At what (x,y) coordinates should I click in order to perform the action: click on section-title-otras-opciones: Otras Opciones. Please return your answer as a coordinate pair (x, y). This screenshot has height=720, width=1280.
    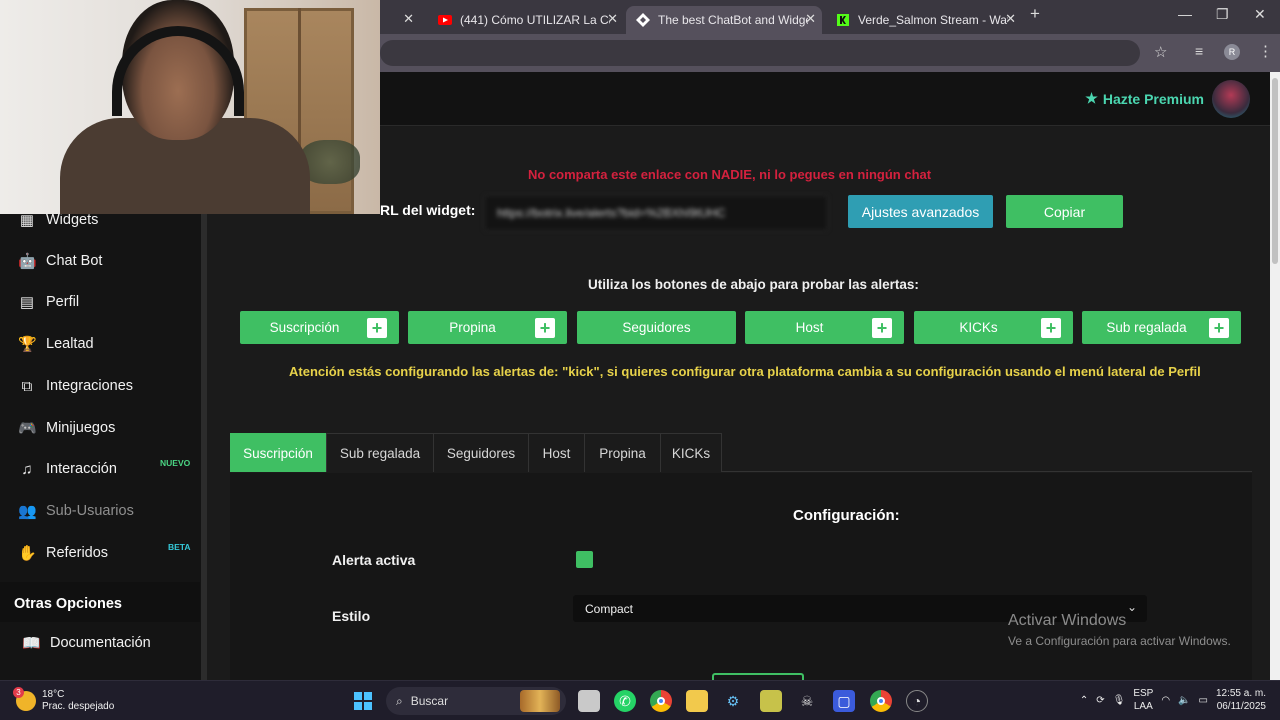
    Looking at the image, I should click on (100, 602).